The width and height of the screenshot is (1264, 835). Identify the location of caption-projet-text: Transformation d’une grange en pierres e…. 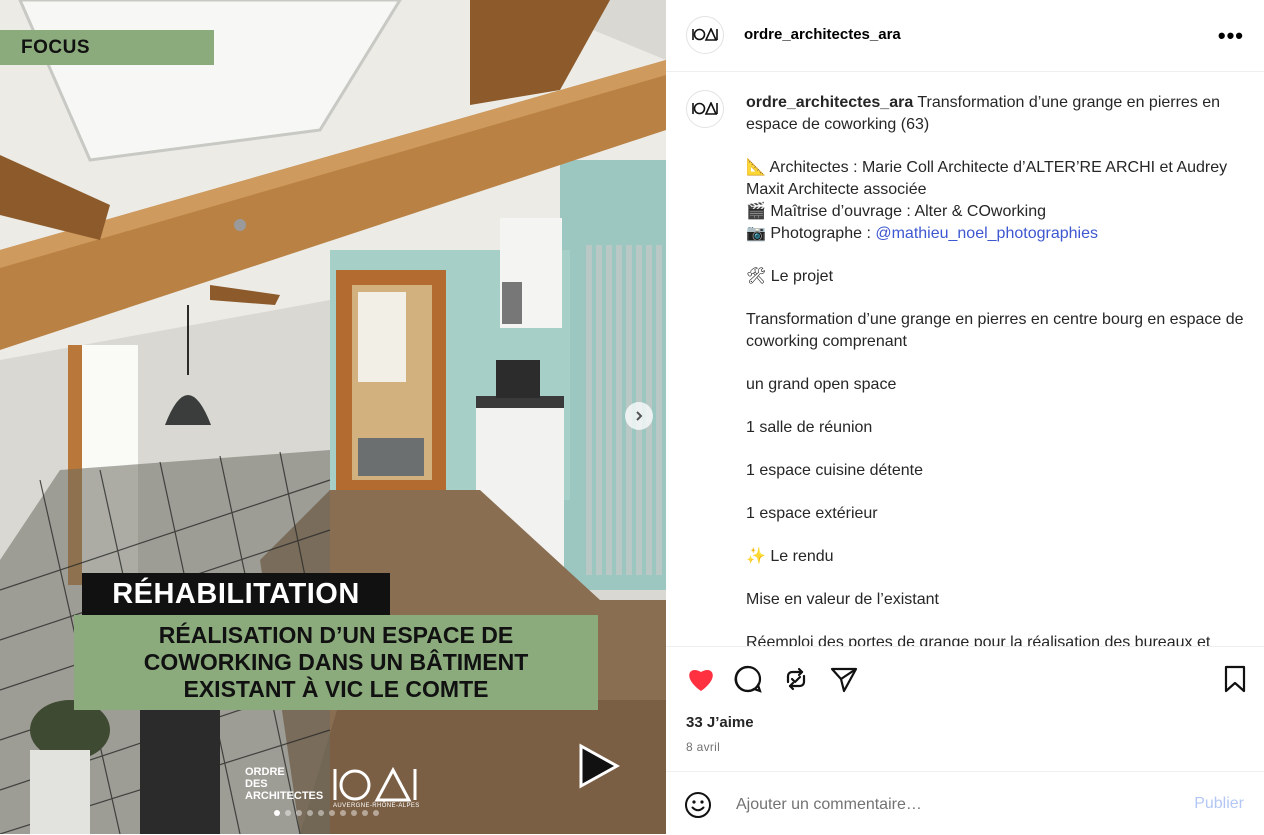
(995, 330).